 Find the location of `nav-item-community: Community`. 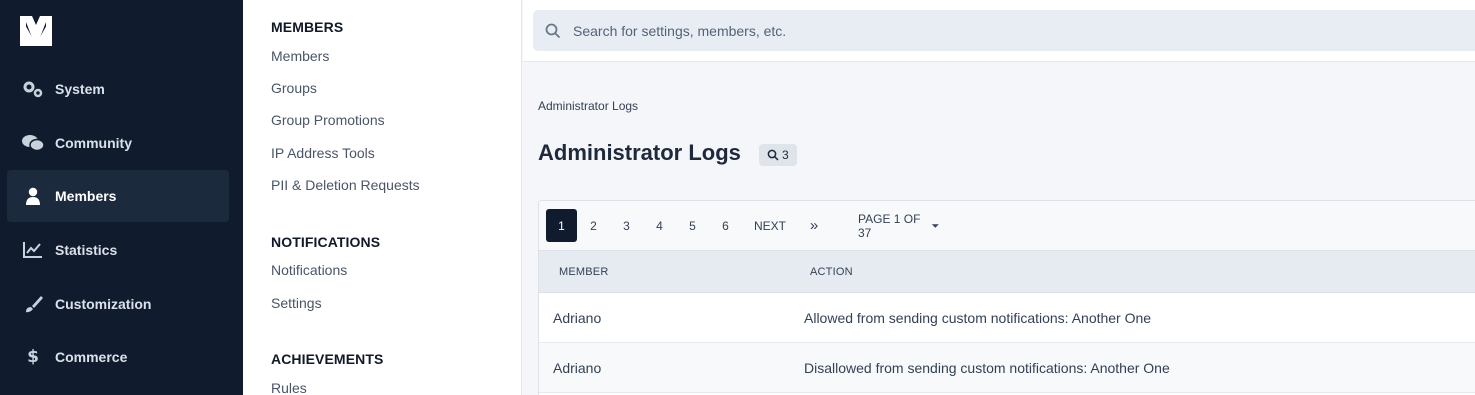

nav-item-community: Community is located at coordinates (118, 143).